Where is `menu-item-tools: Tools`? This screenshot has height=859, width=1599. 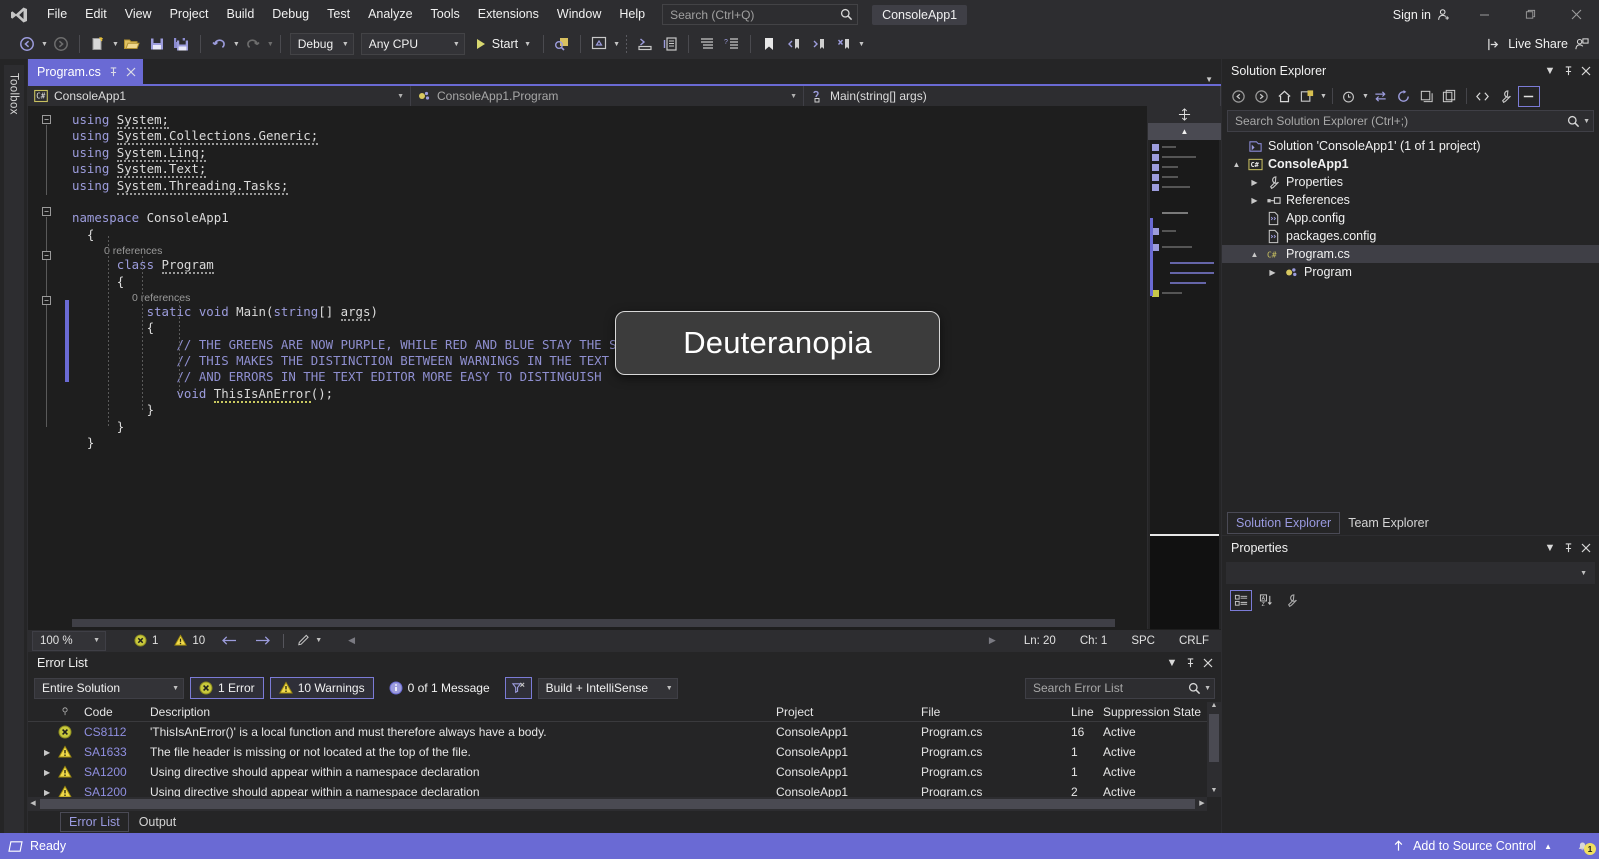
menu-item-tools: Tools is located at coordinates (445, 14).